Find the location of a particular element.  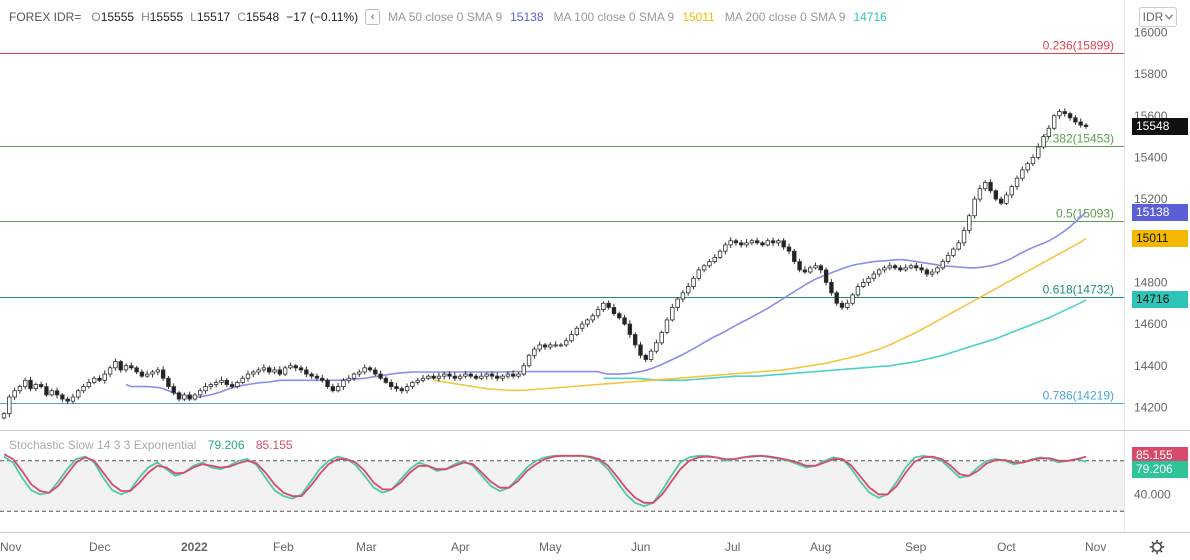

time-tick: Nov is located at coordinates (1095, 547).